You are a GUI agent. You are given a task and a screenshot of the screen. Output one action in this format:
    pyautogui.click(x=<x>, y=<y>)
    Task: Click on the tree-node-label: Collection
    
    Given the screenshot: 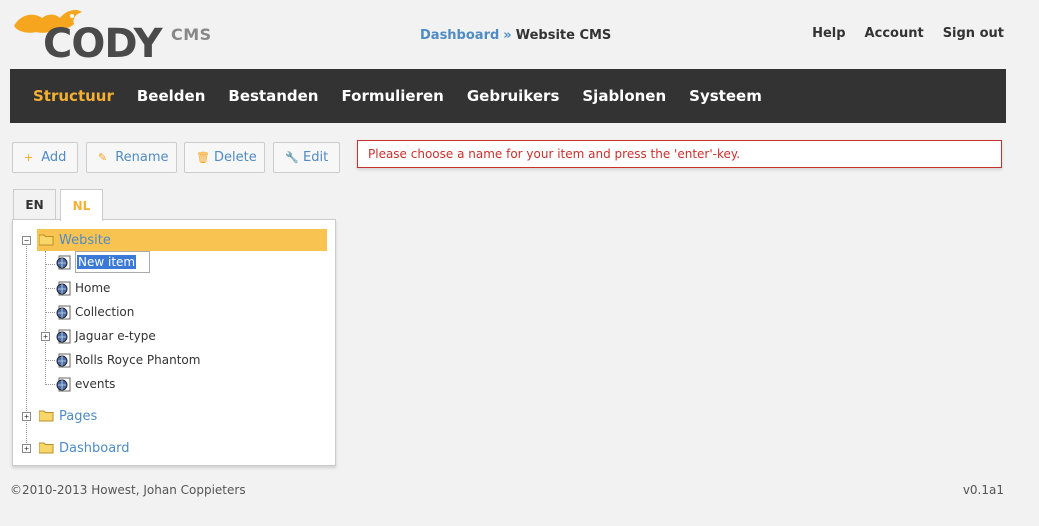 What is the action you would take?
    pyautogui.click(x=105, y=312)
    